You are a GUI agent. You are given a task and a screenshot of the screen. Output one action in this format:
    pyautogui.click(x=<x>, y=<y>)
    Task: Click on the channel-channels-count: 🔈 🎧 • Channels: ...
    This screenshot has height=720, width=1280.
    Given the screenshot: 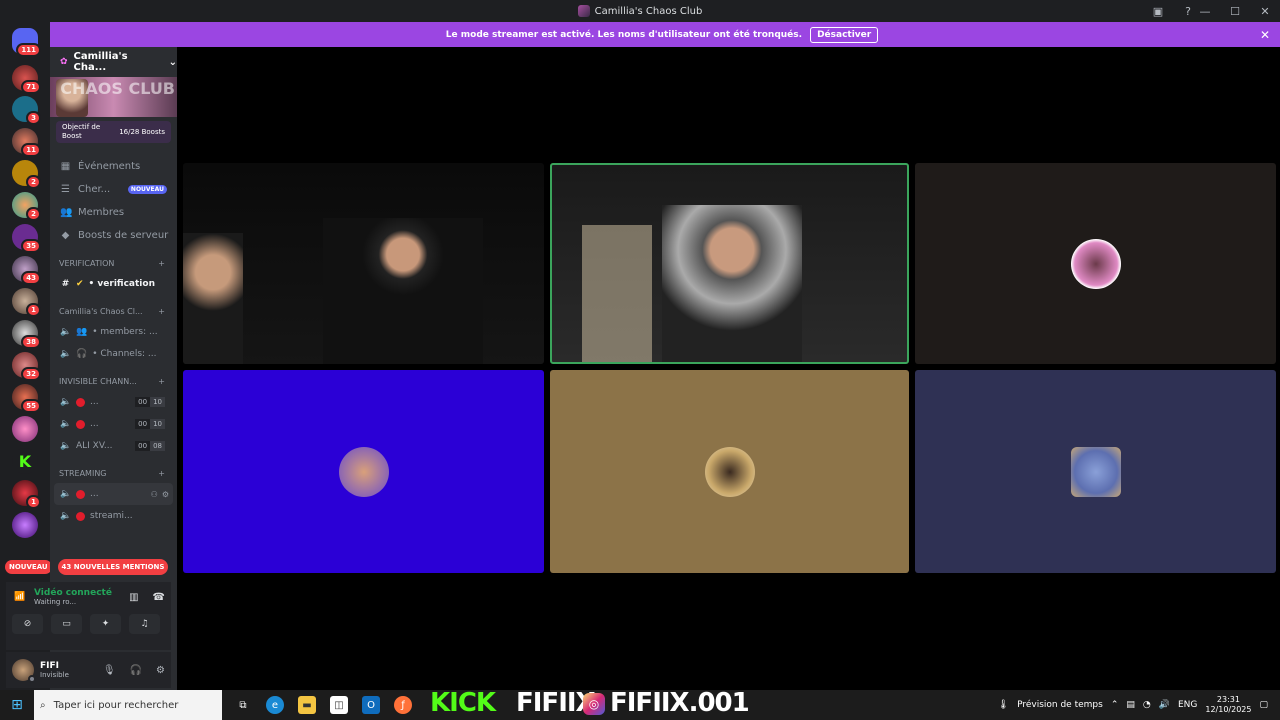 What is the action you would take?
    pyautogui.click(x=113, y=354)
    